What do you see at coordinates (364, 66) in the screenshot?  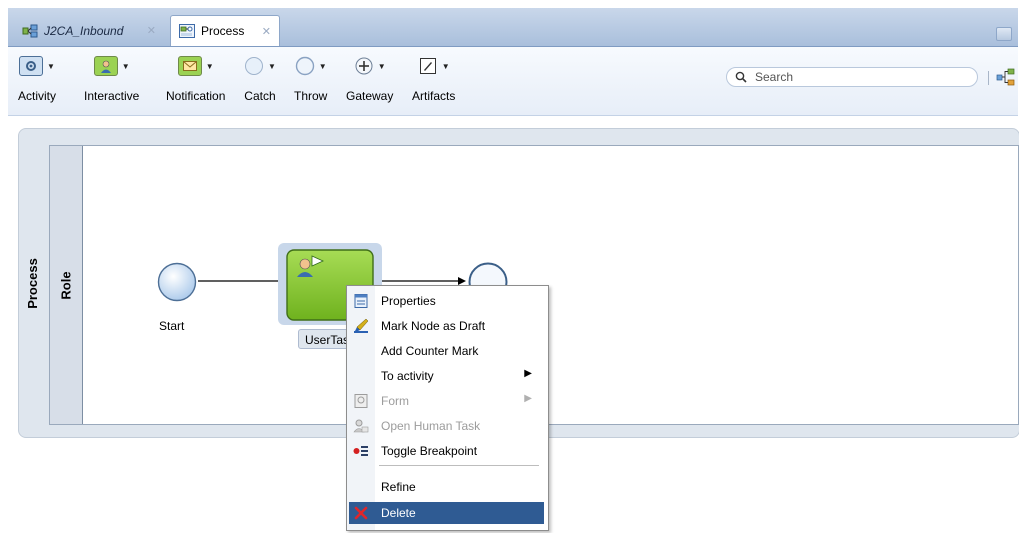 I see `gateway-icon` at bounding box center [364, 66].